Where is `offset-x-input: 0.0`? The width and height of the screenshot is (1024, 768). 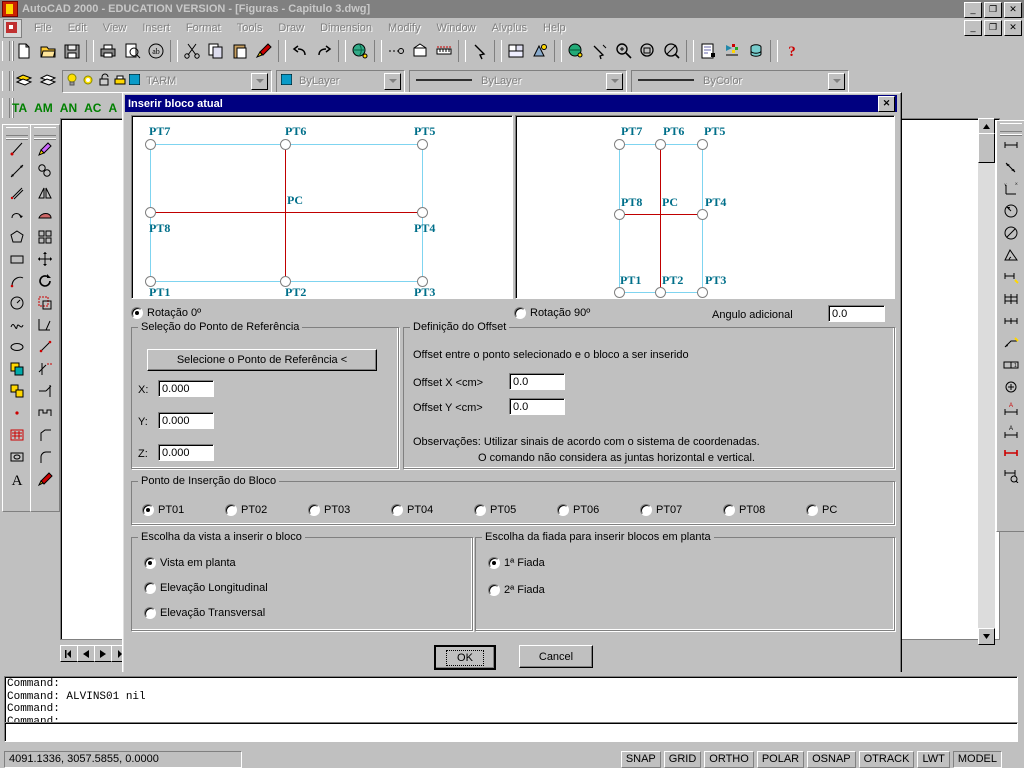
offset-x-input: 0.0 is located at coordinates (537, 381).